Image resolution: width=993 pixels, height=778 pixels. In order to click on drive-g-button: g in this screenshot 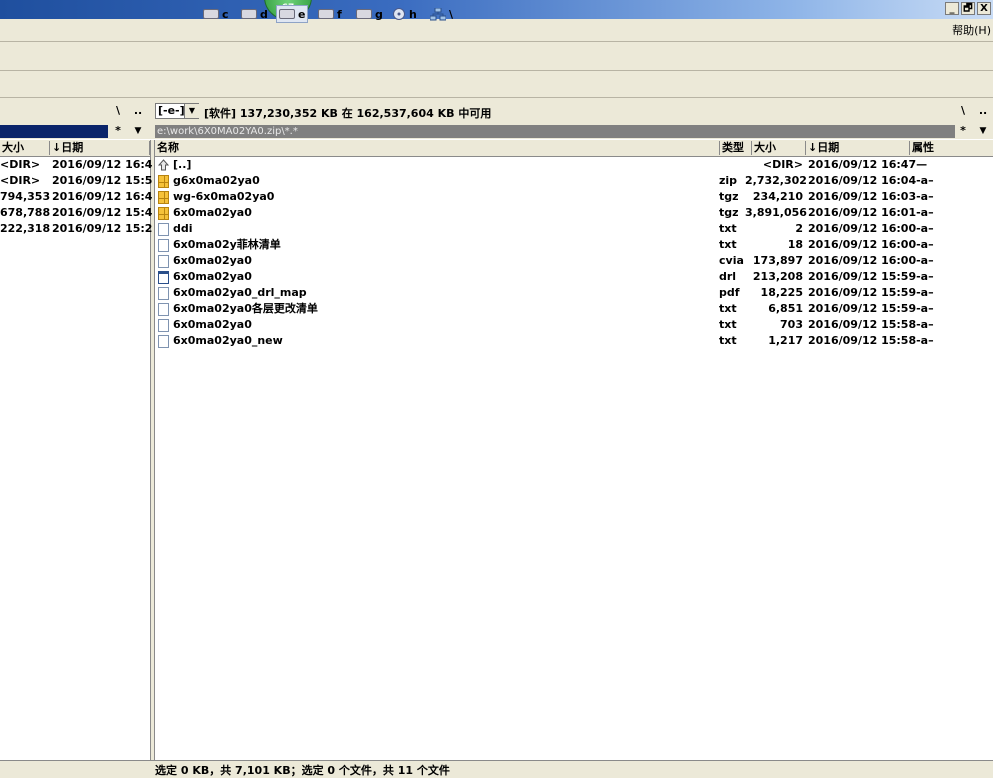, I will do `click(369, 14)`.